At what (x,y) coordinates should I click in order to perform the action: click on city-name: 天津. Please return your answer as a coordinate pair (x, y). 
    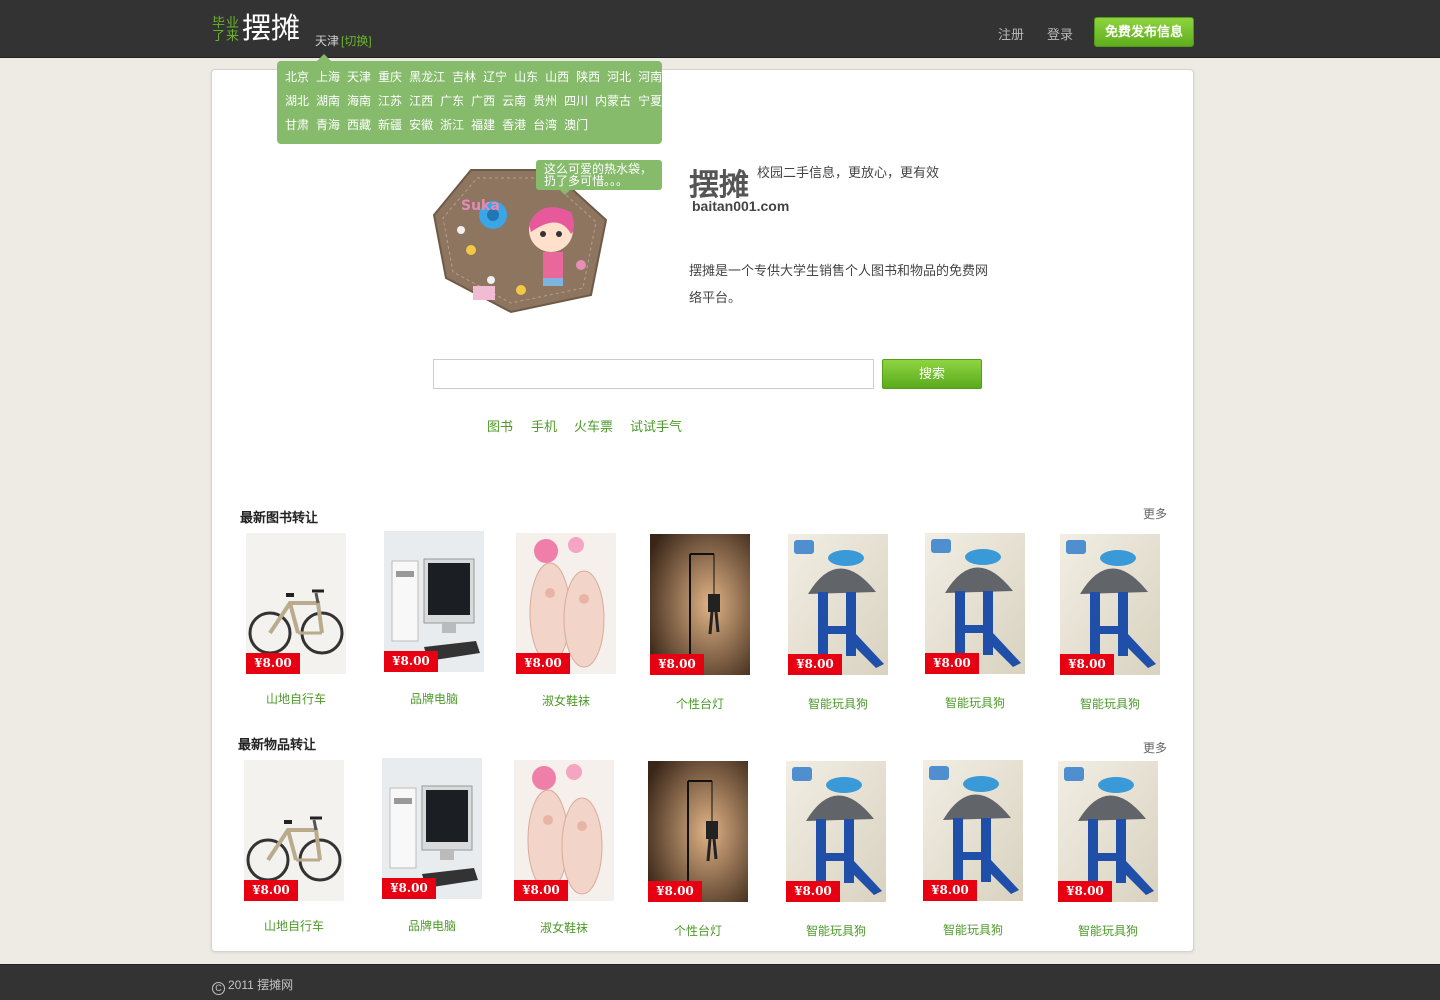
    Looking at the image, I should click on (327, 41).